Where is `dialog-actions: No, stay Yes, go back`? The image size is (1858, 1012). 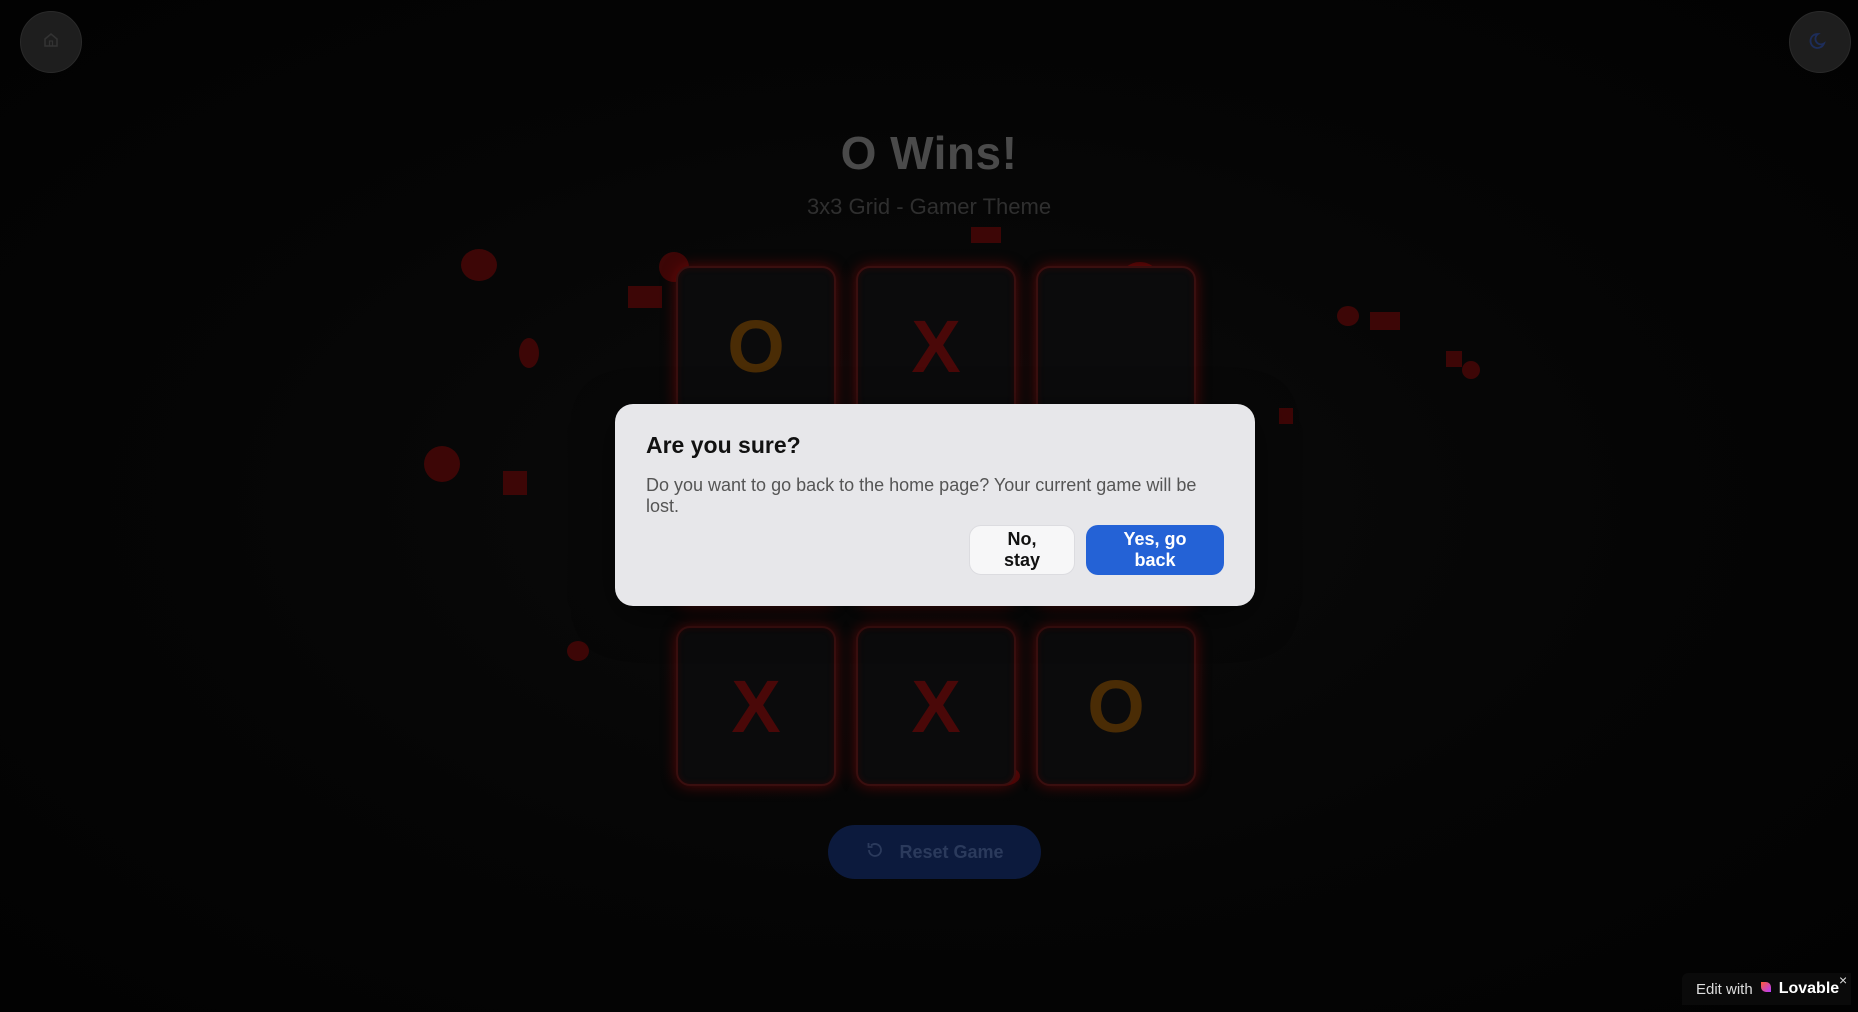 dialog-actions: No, stay Yes, go back is located at coordinates (1096, 550).